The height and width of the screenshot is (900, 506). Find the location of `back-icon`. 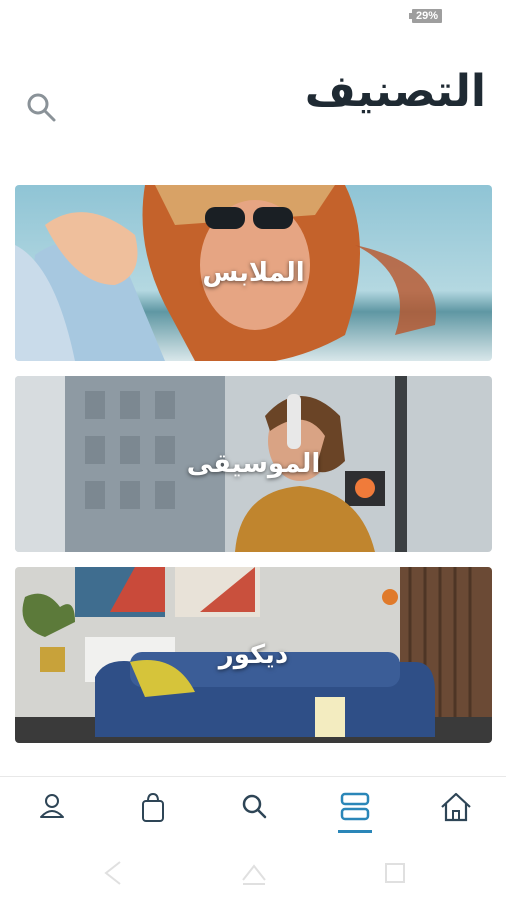

back-icon is located at coordinates (112, 873).